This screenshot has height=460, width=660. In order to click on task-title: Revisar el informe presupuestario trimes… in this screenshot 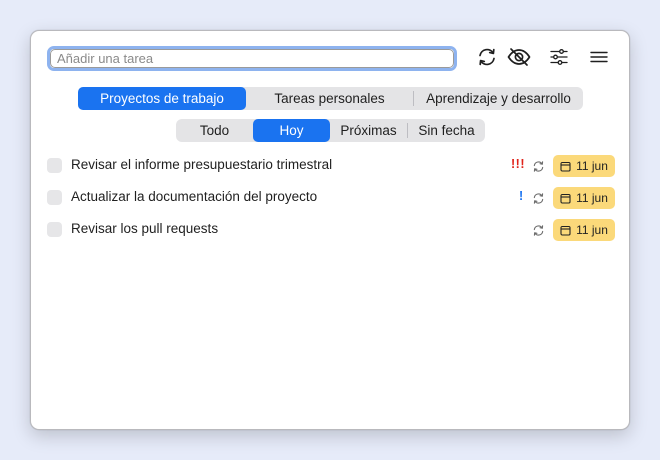, I will do `click(201, 164)`.